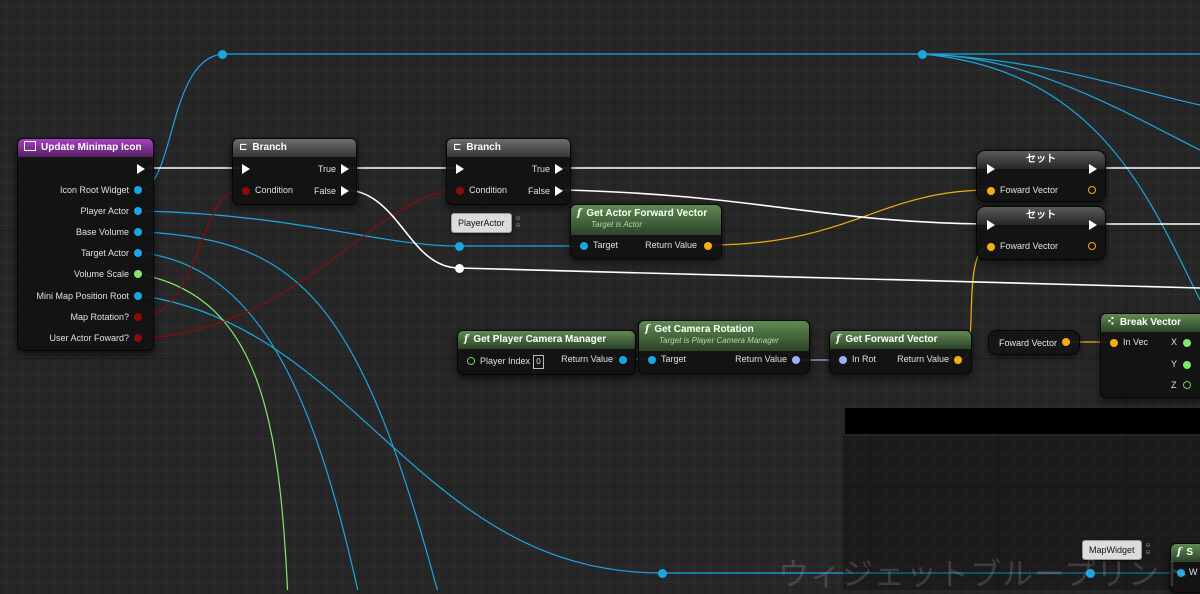 The height and width of the screenshot is (594, 1200). I want to click on y-label: Y, so click(1174, 364).